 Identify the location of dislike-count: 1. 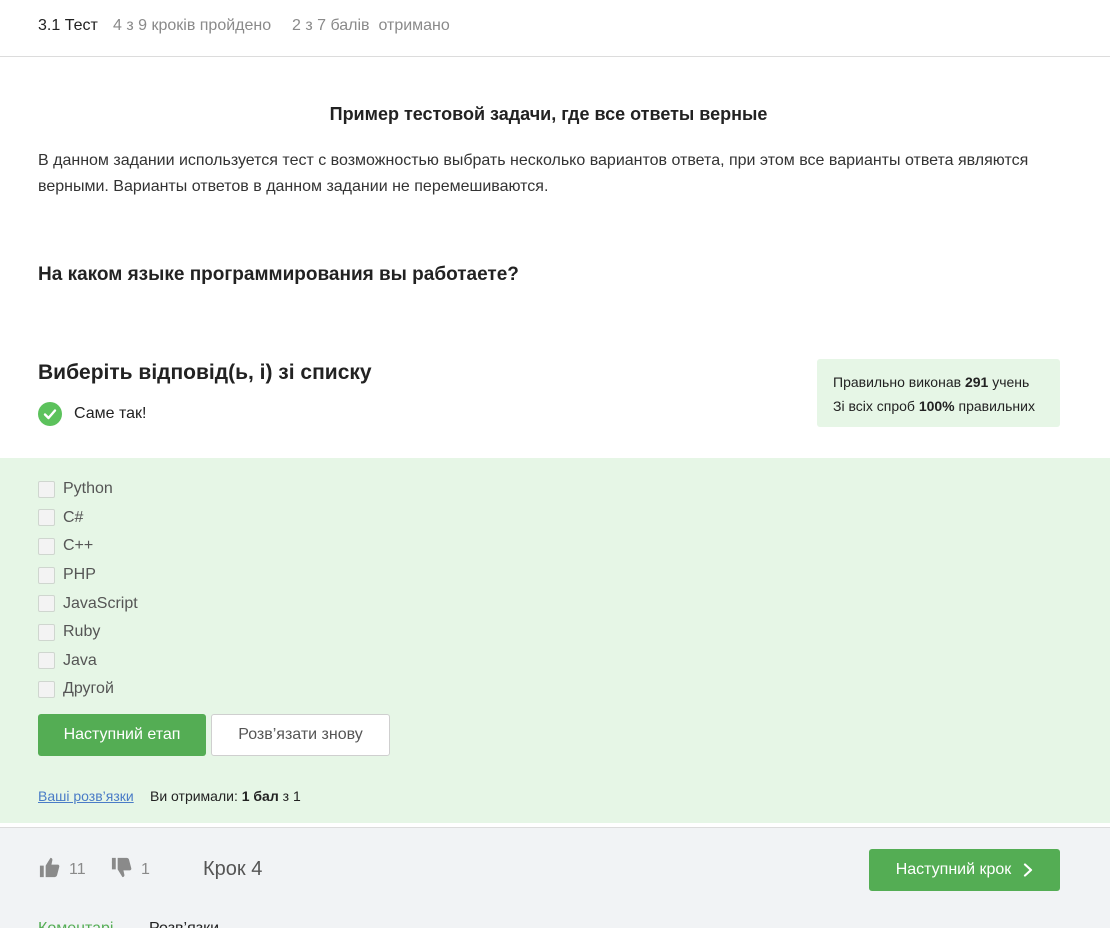
(145, 869).